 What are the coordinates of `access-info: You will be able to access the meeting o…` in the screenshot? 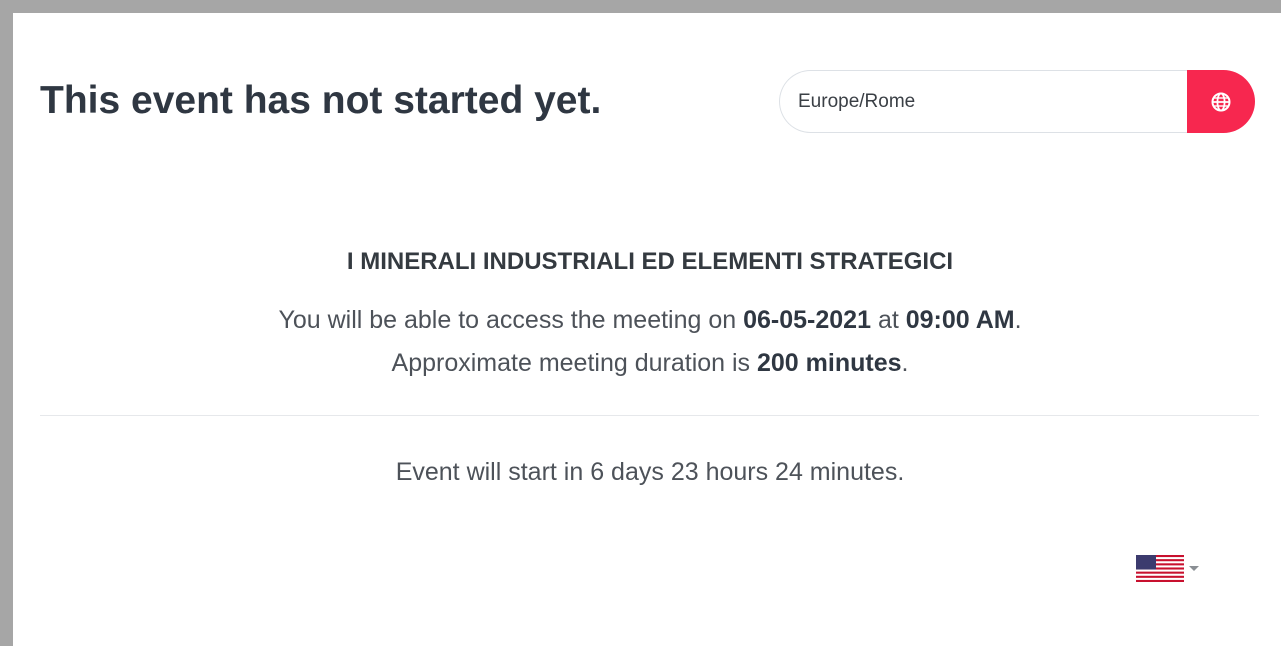 It's located at (647, 320).